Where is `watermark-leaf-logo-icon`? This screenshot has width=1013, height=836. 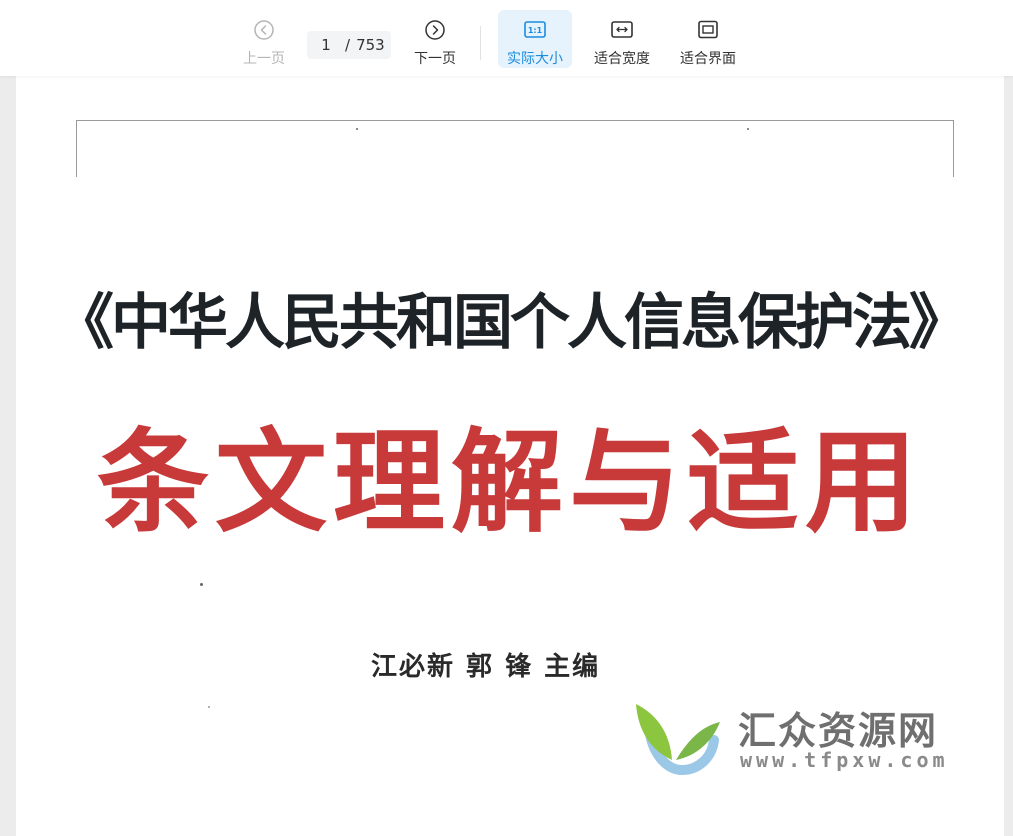
watermark-leaf-logo-icon is located at coordinates (678, 740).